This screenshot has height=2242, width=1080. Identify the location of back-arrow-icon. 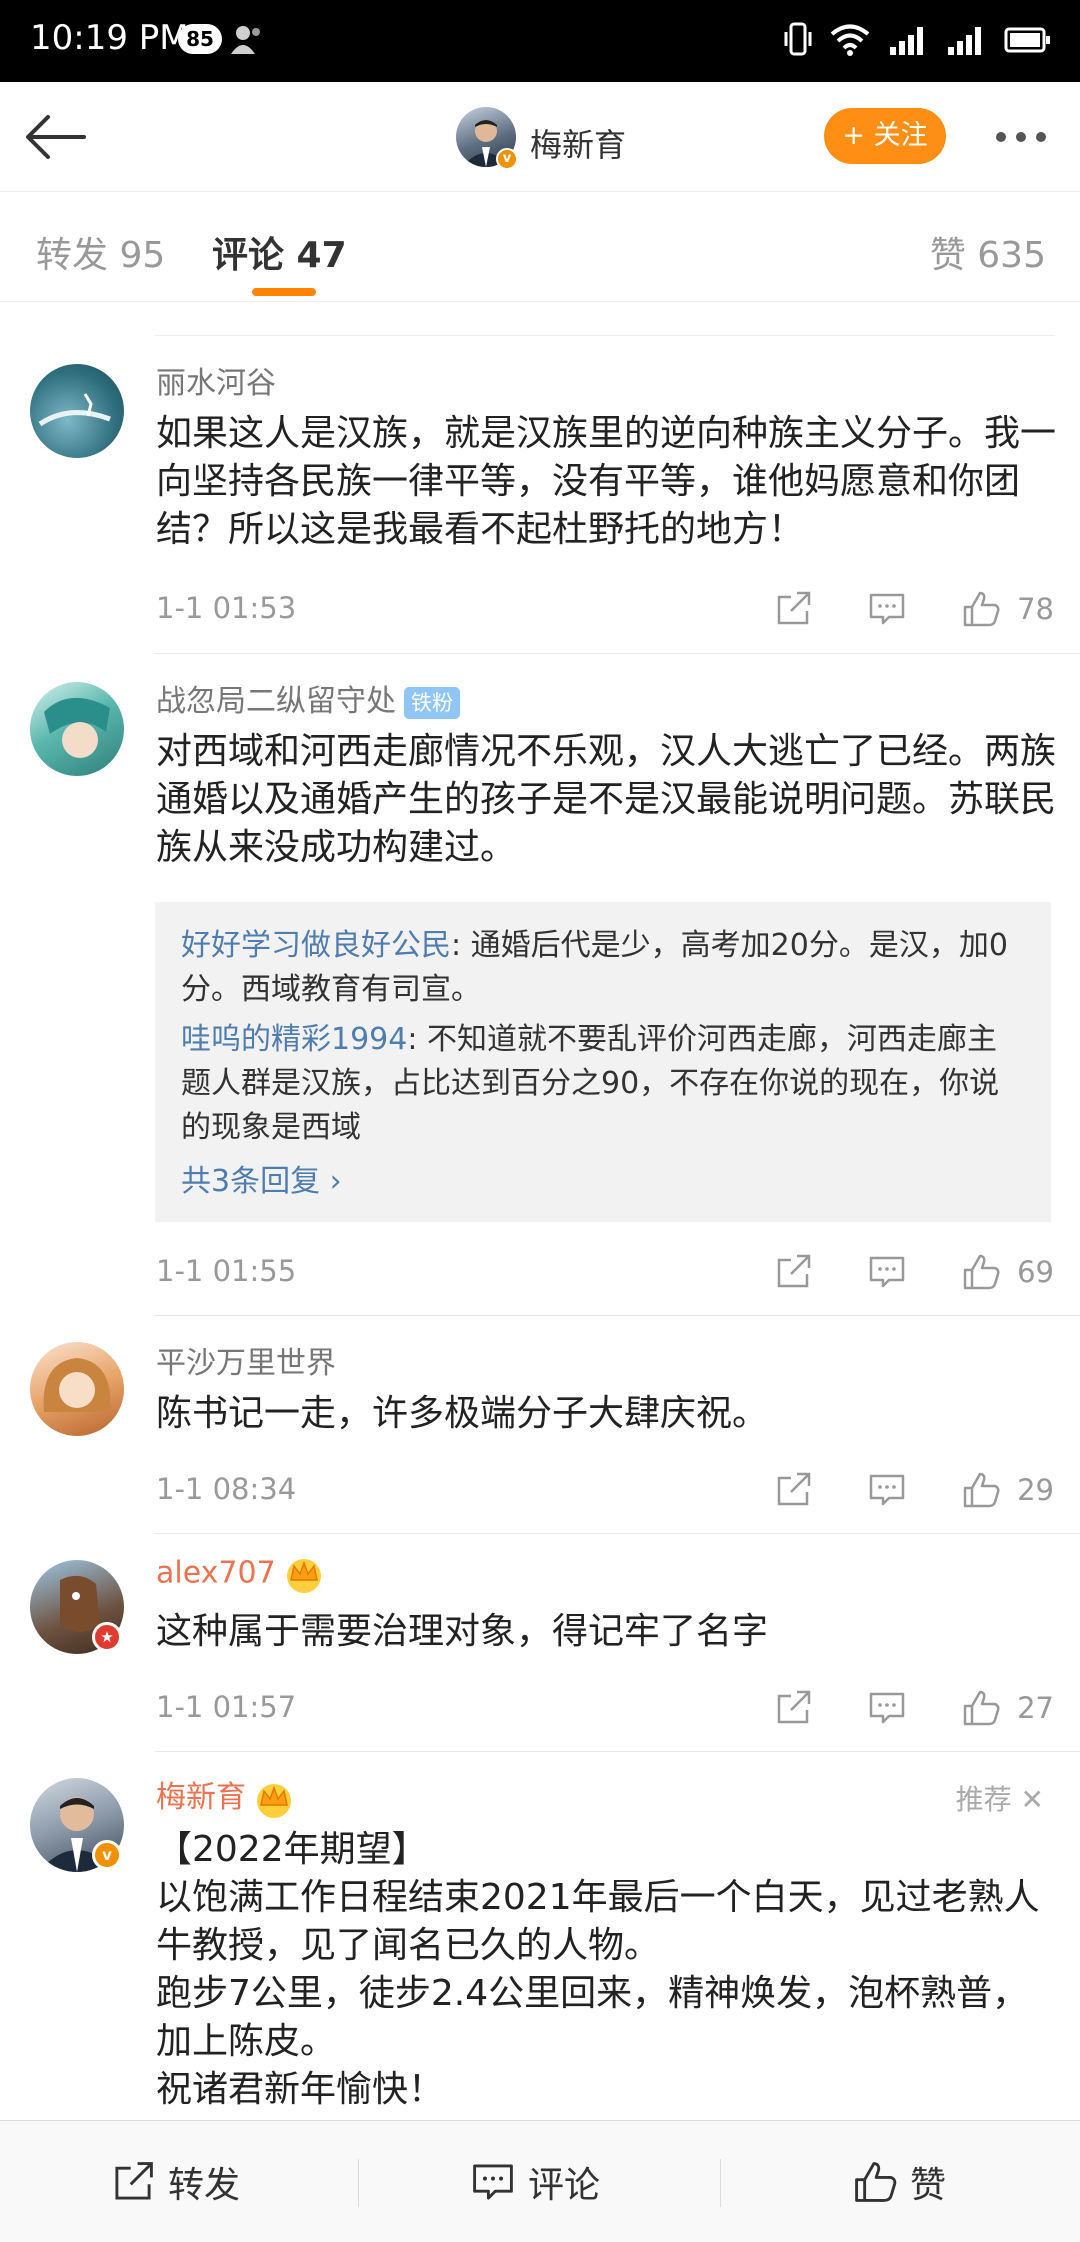
(55, 137).